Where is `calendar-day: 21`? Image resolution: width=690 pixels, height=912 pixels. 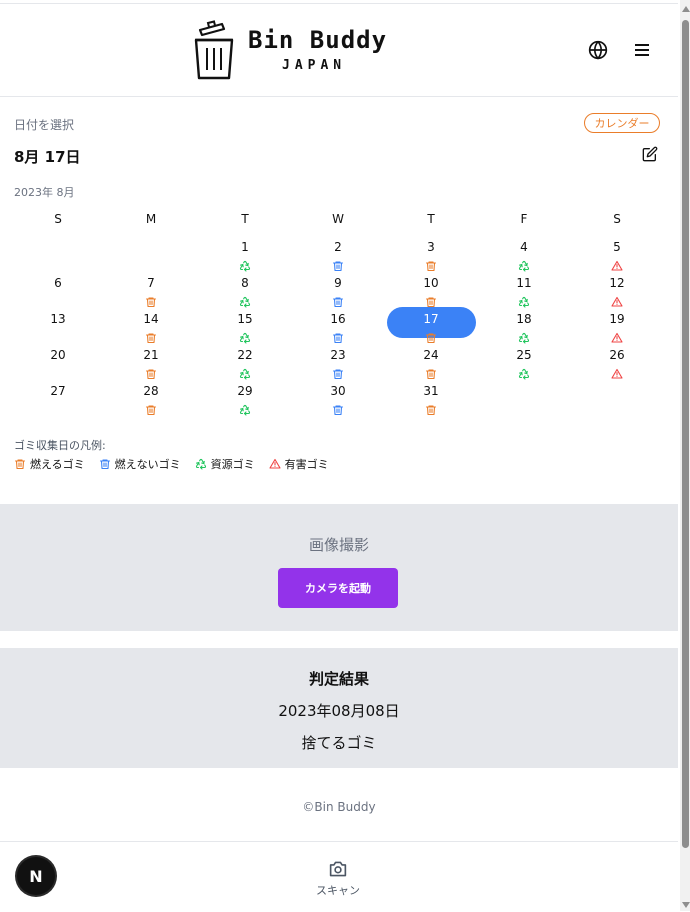
calendar-day: 21 is located at coordinates (151, 366).